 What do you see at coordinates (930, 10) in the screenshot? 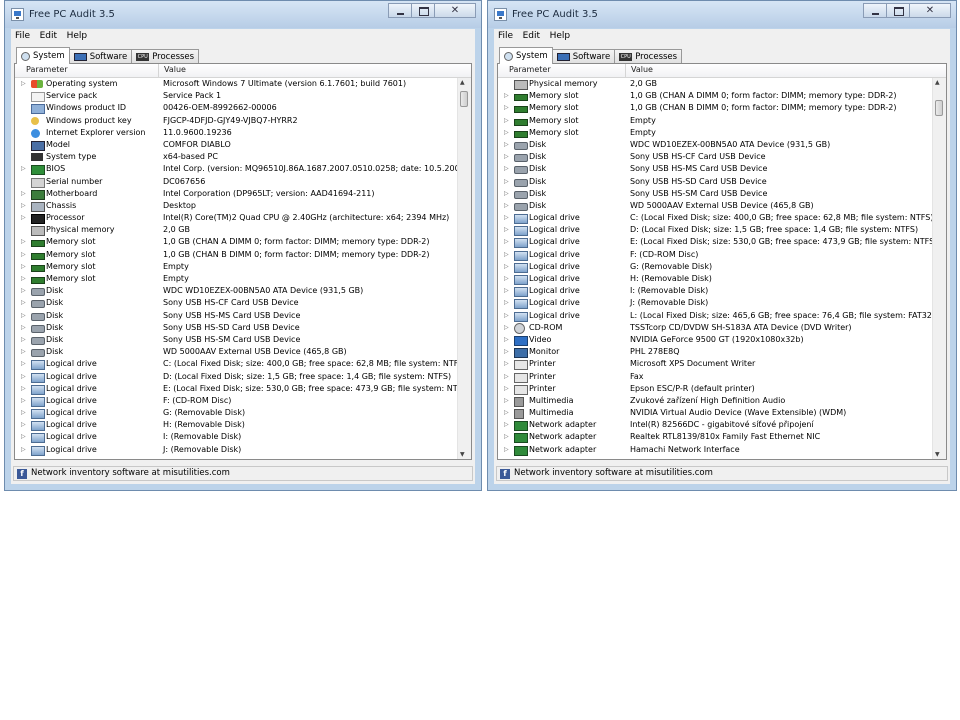
I see `close-button: ✕` at bounding box center [930, 10].